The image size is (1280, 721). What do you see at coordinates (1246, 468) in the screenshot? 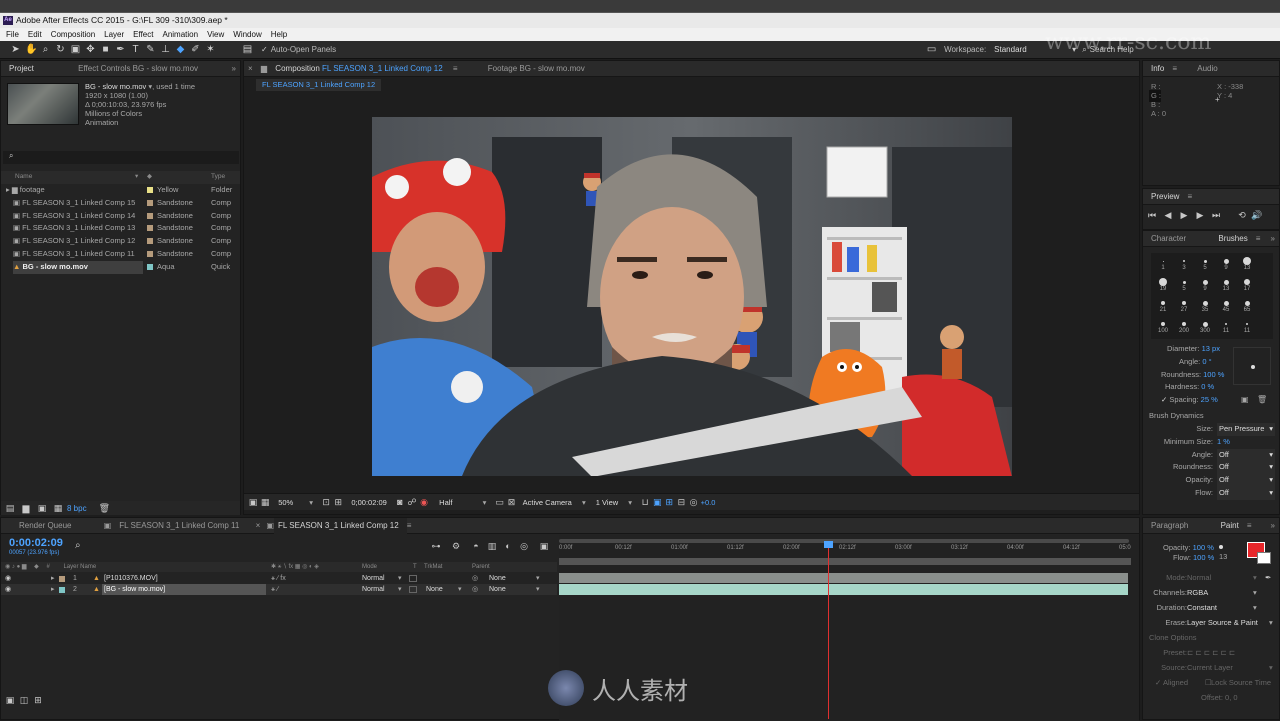
I see `dyn-roundness-select: Off ▾` at bounding box center [1246, 468].